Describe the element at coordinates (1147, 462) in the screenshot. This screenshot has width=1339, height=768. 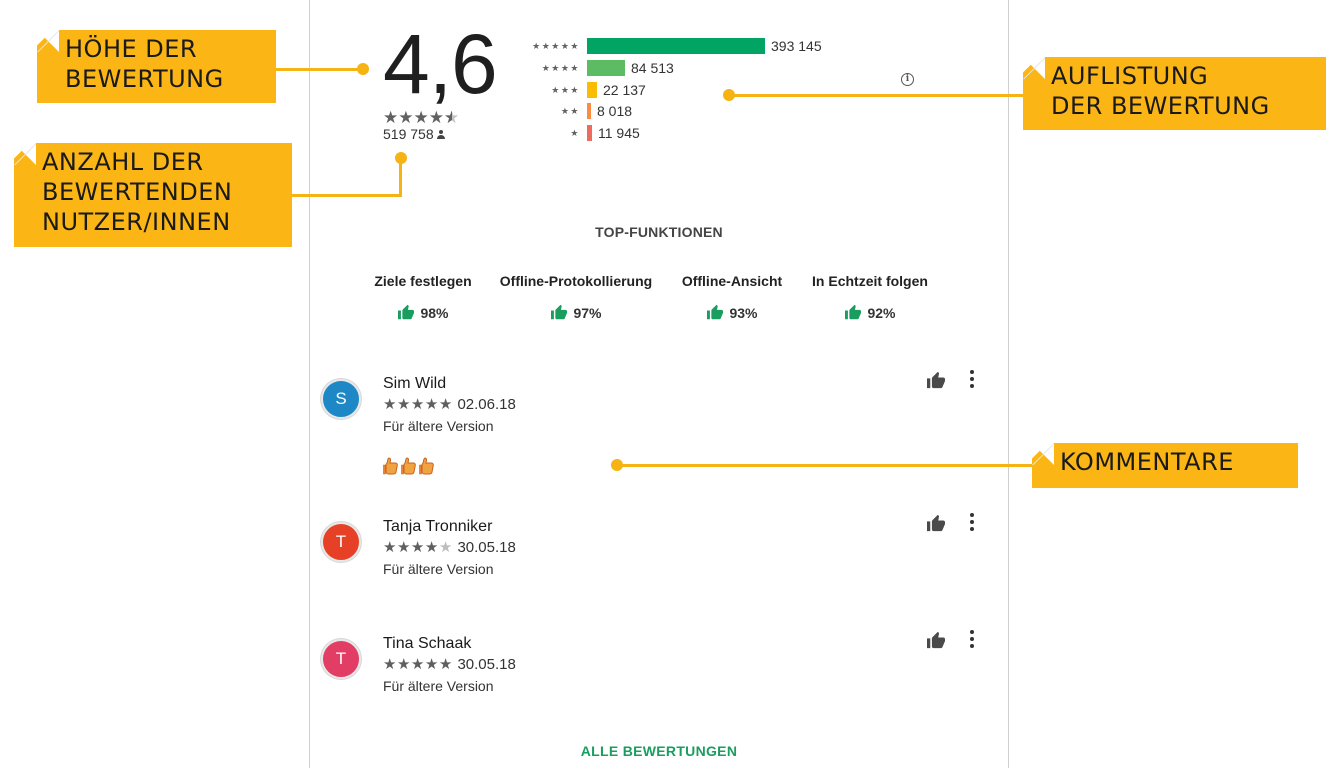
I see `callout-line: KOMMENTARE` at that location.